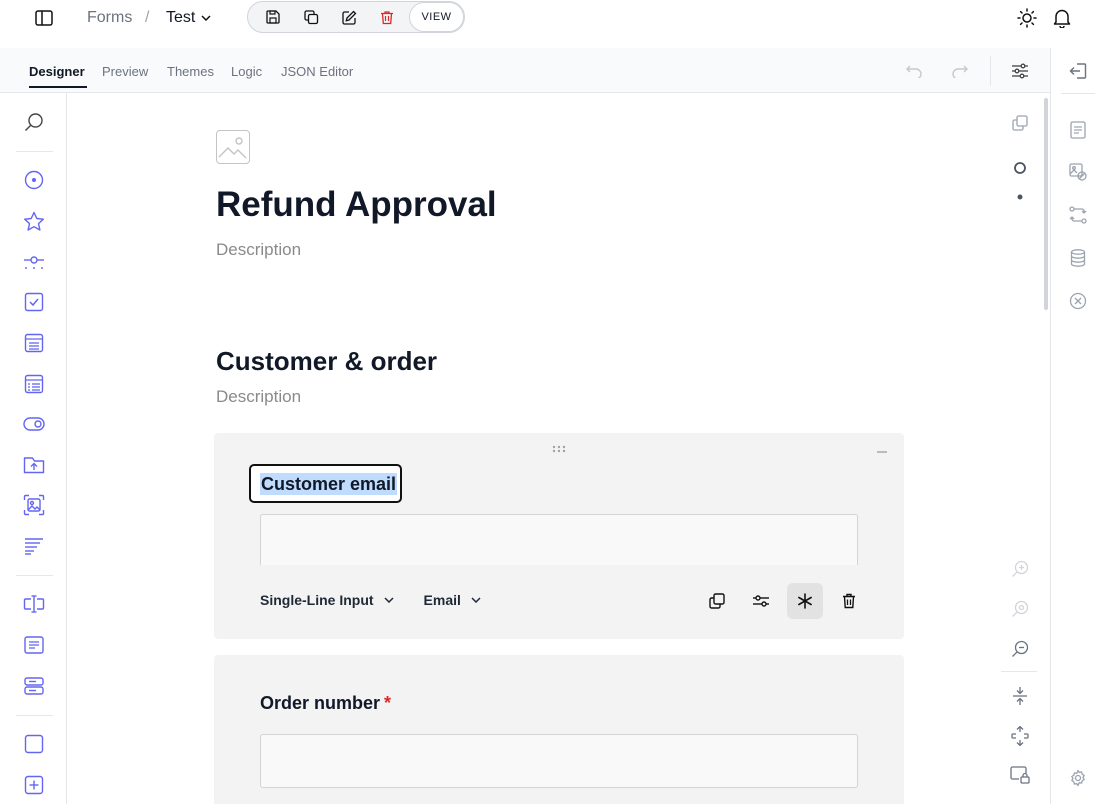 This screenshot has height=804, width=1104. I want to click on theme-toggle-button, so click(1027, 18).